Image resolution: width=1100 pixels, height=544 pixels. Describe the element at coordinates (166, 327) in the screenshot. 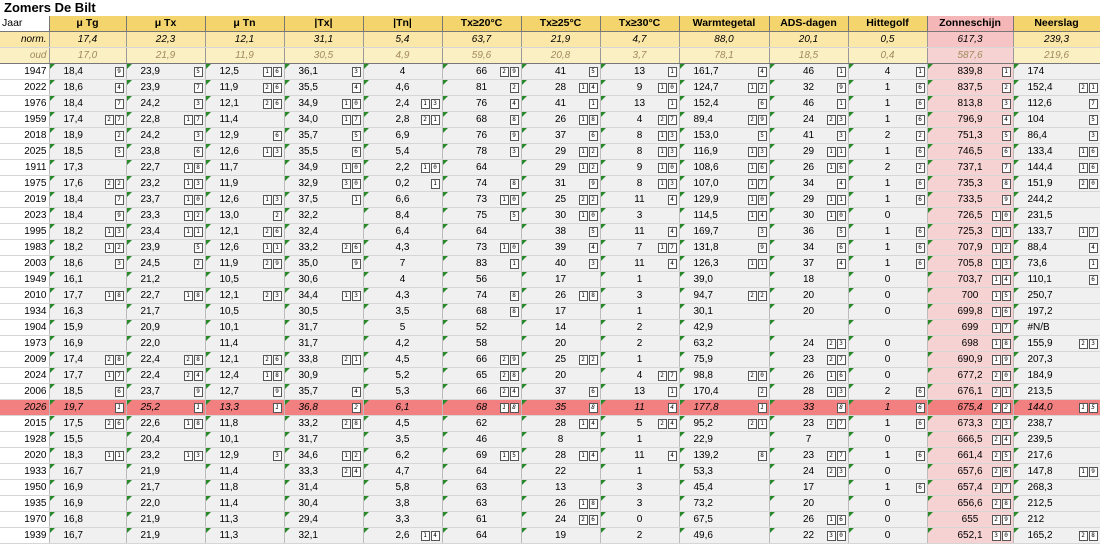

I see `data-cell: 20,9` at that location.